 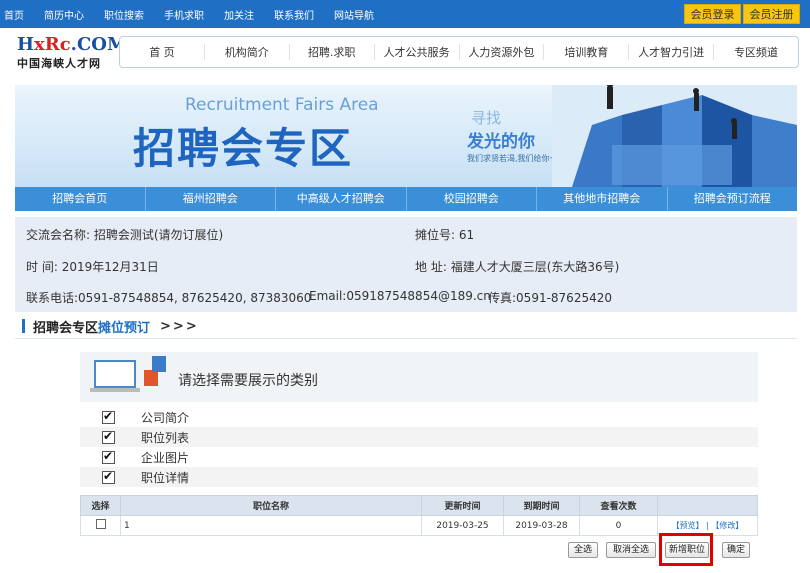 What do you see at coordinates (686, 549) in the screenshot?
I see `highlight-box` at bounding box center [686, 549].